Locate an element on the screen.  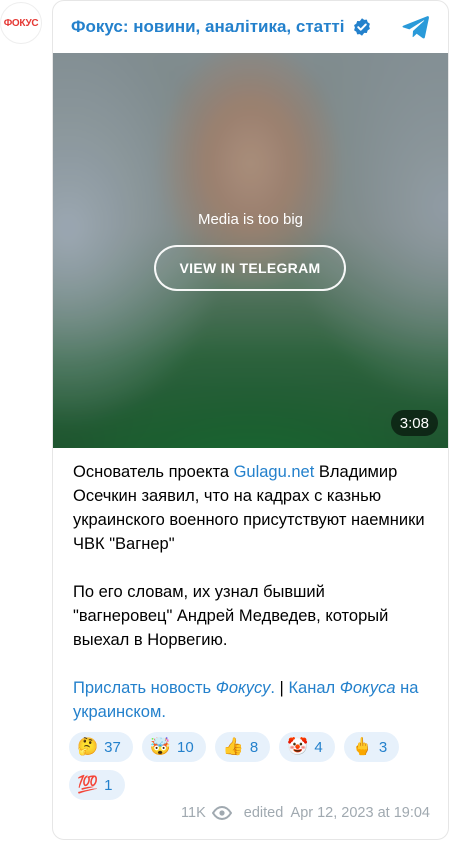
send-news-link: Прислать новость Фокусу. is located at coordinates (174, 688).